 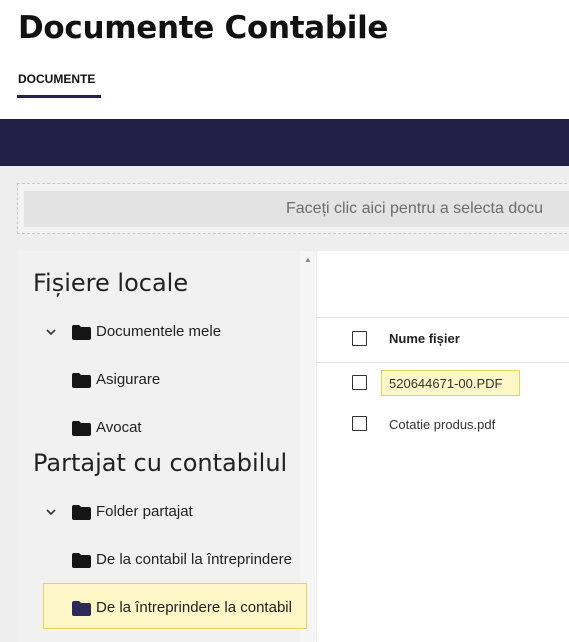 I want to click on tree-item-label: De la contabil la întreprindere, so click(x=194, y=559).